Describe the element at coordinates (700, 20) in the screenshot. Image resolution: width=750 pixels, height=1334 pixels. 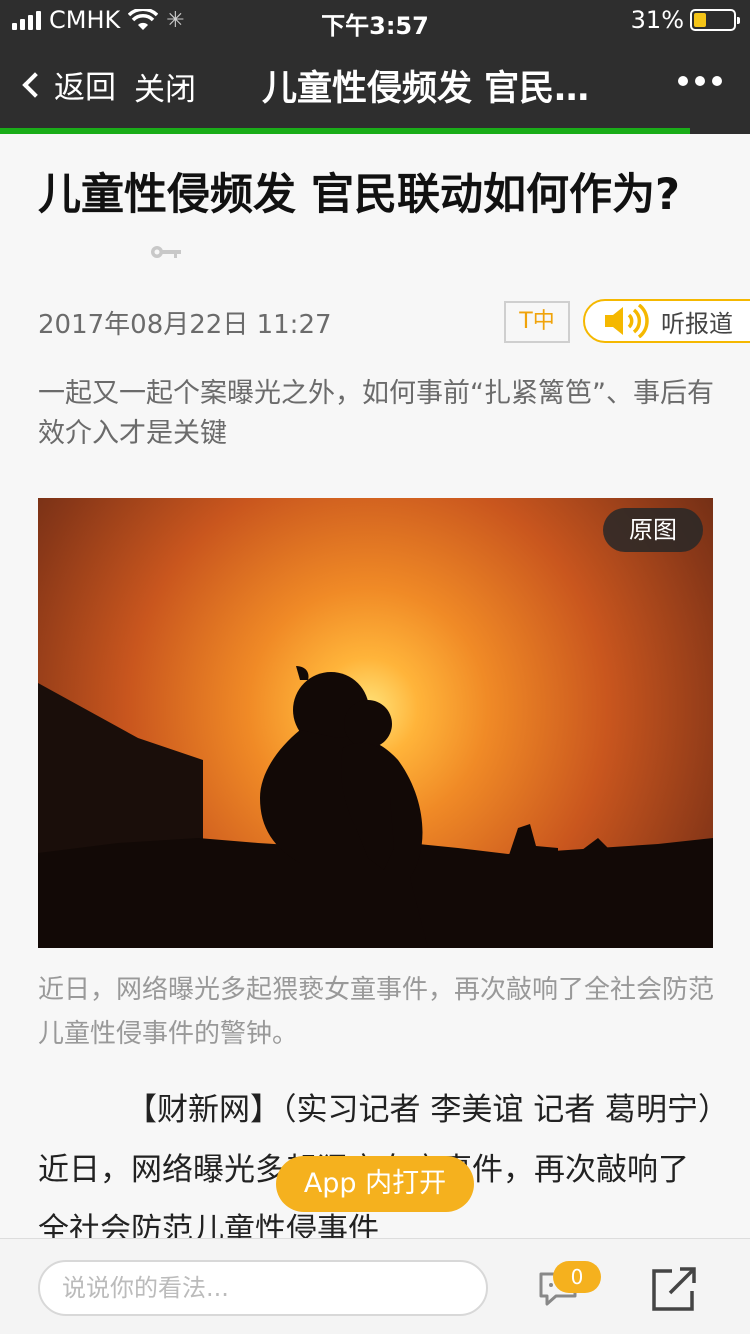
I see `battery-fill` at that location.